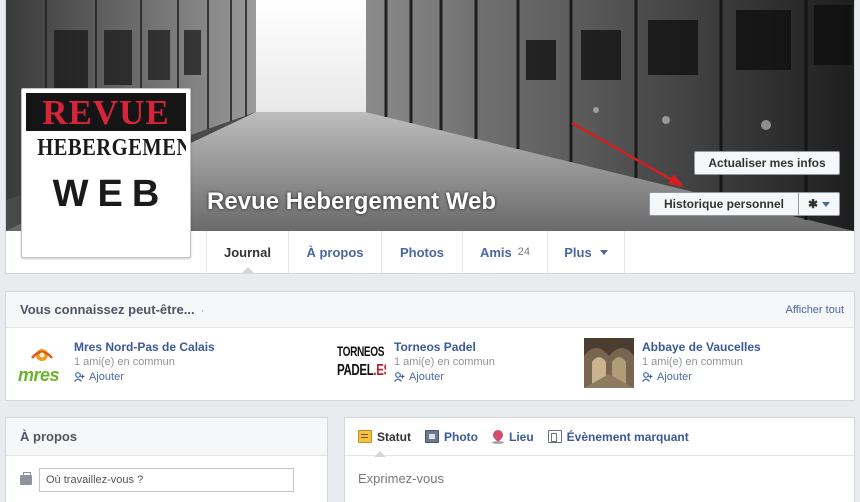  What do you see at coordinates (524, 252) in the screenshot?
I see `friends-count: 24` at bounding box center [524, 252].